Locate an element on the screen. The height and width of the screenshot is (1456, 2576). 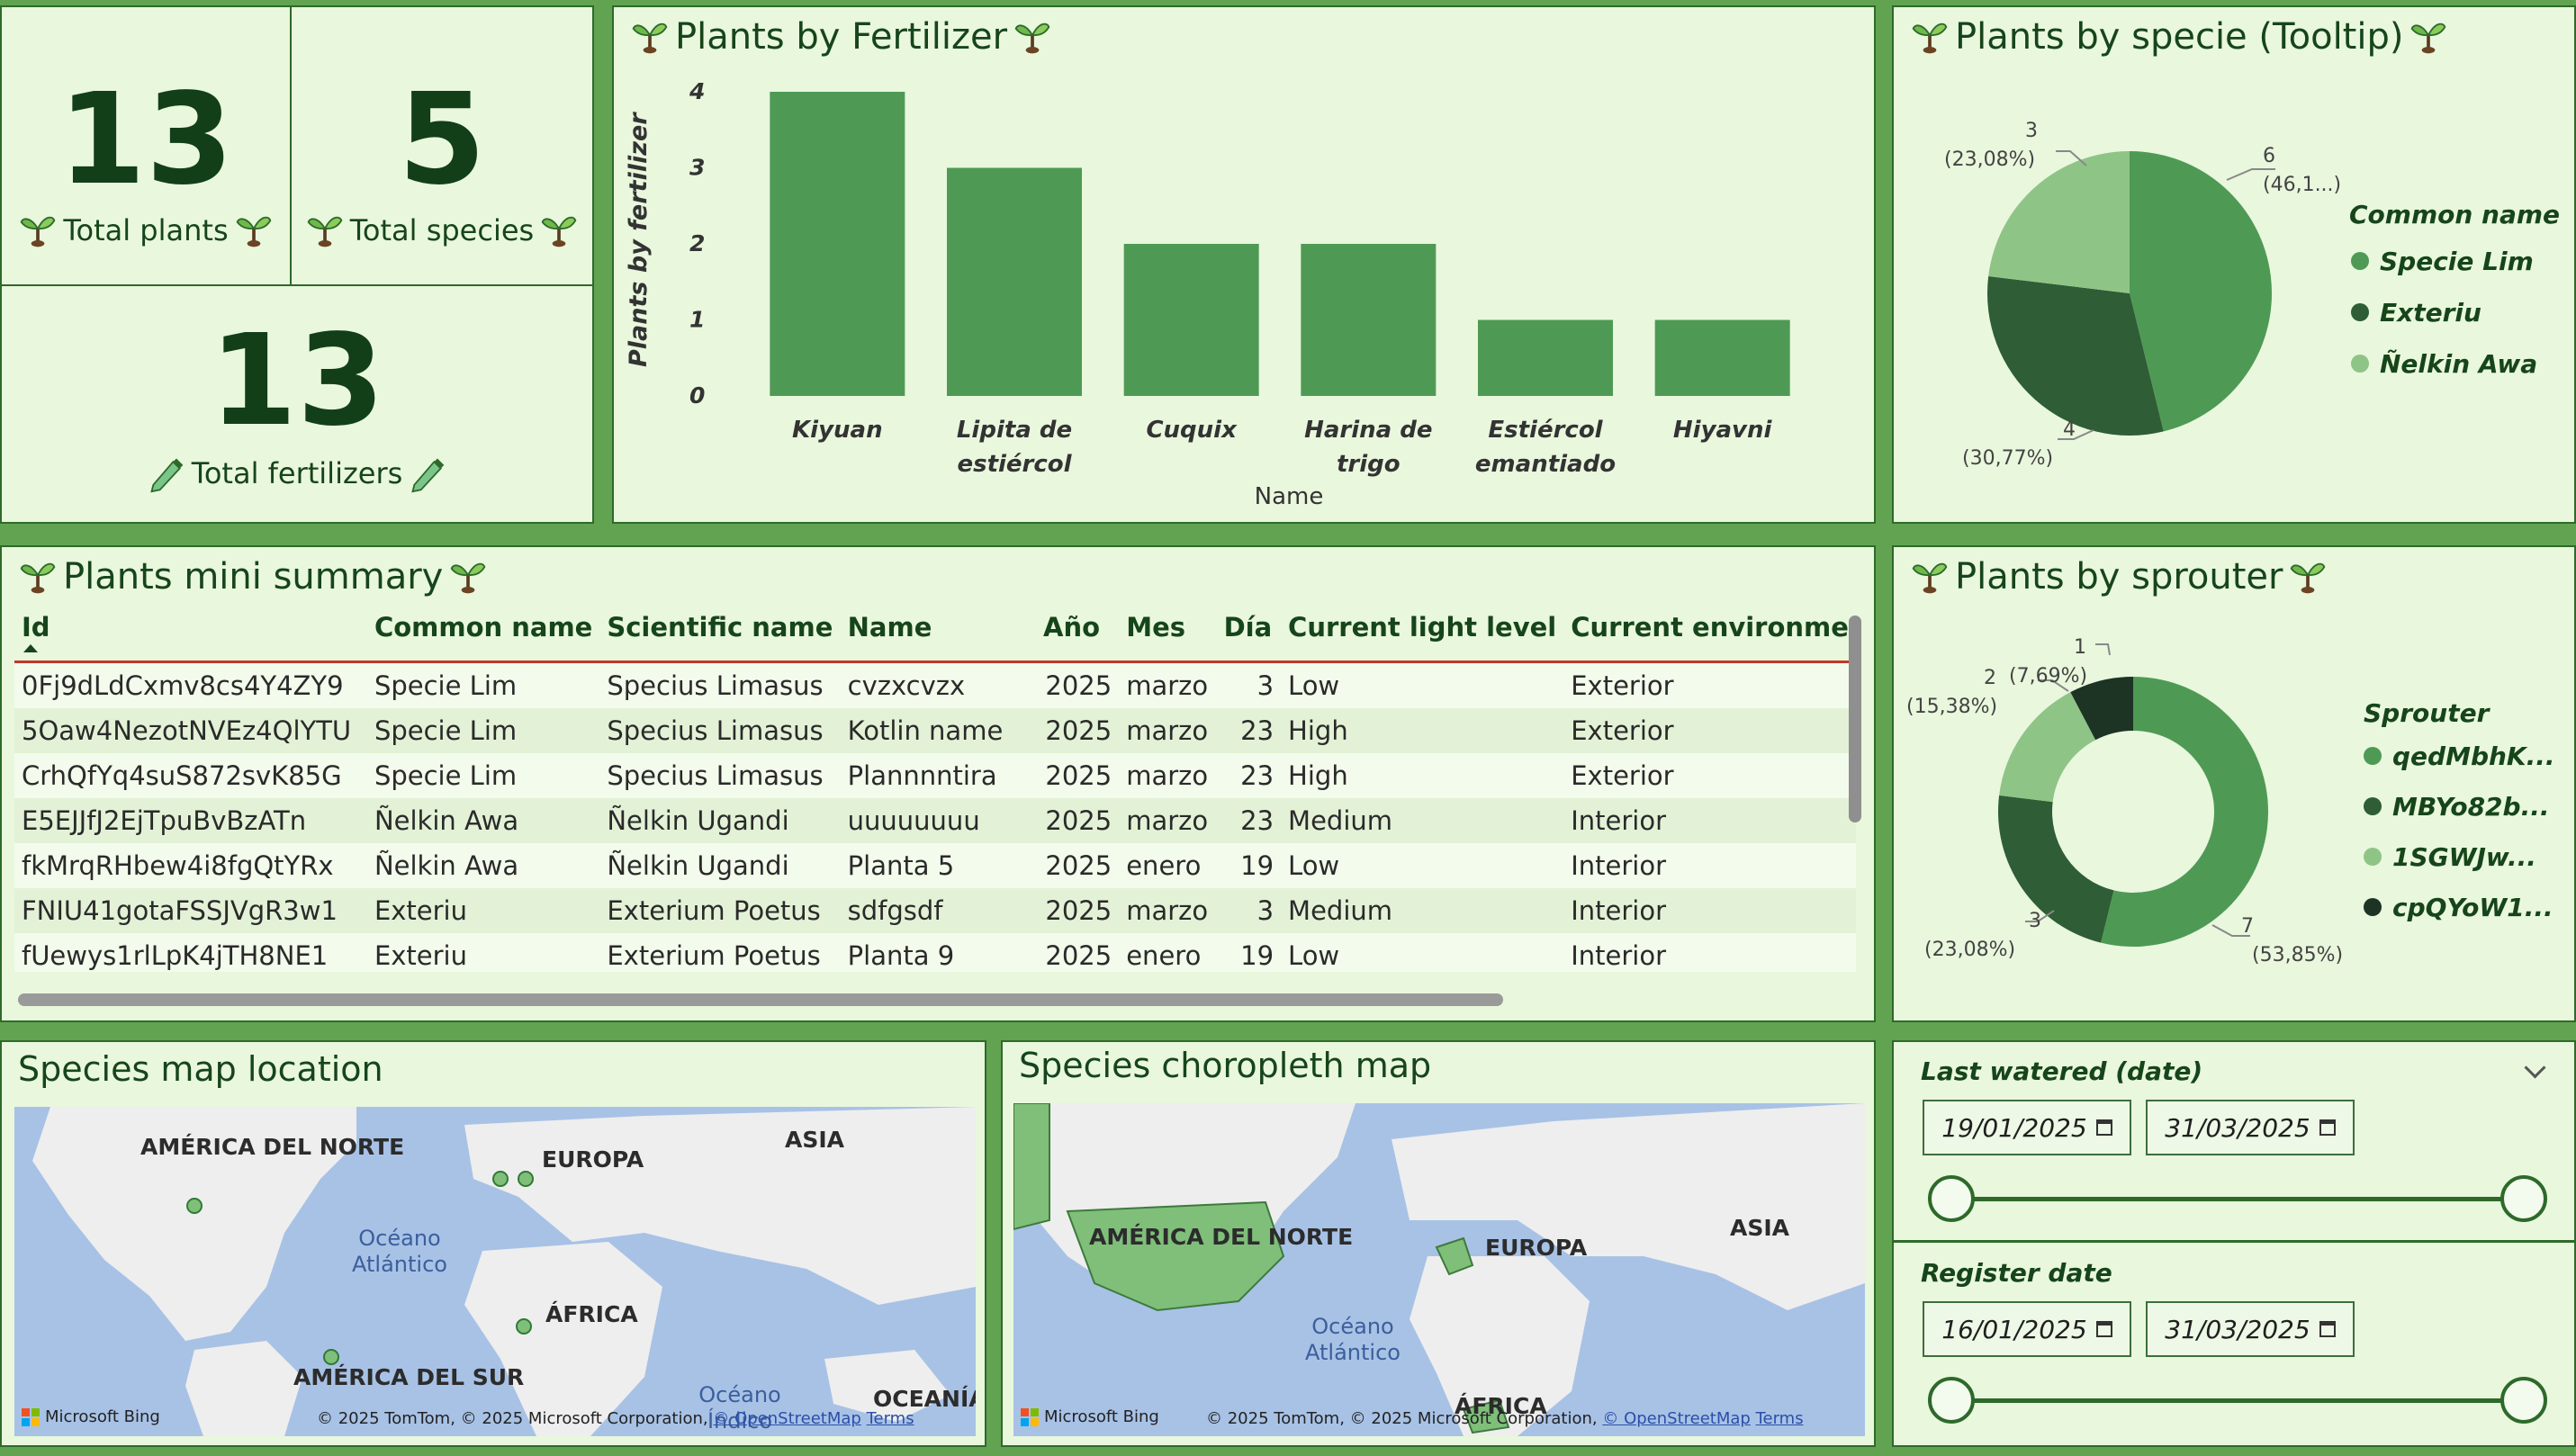
table-cell: Medium is located at coordinates (1422, 821).